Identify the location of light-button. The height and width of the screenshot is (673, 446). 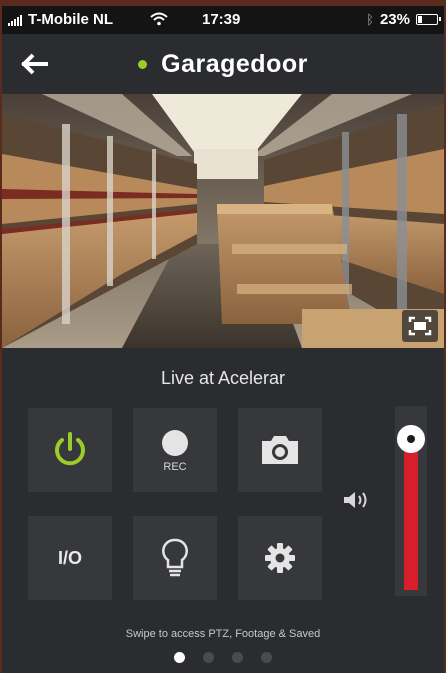
(175, 558).